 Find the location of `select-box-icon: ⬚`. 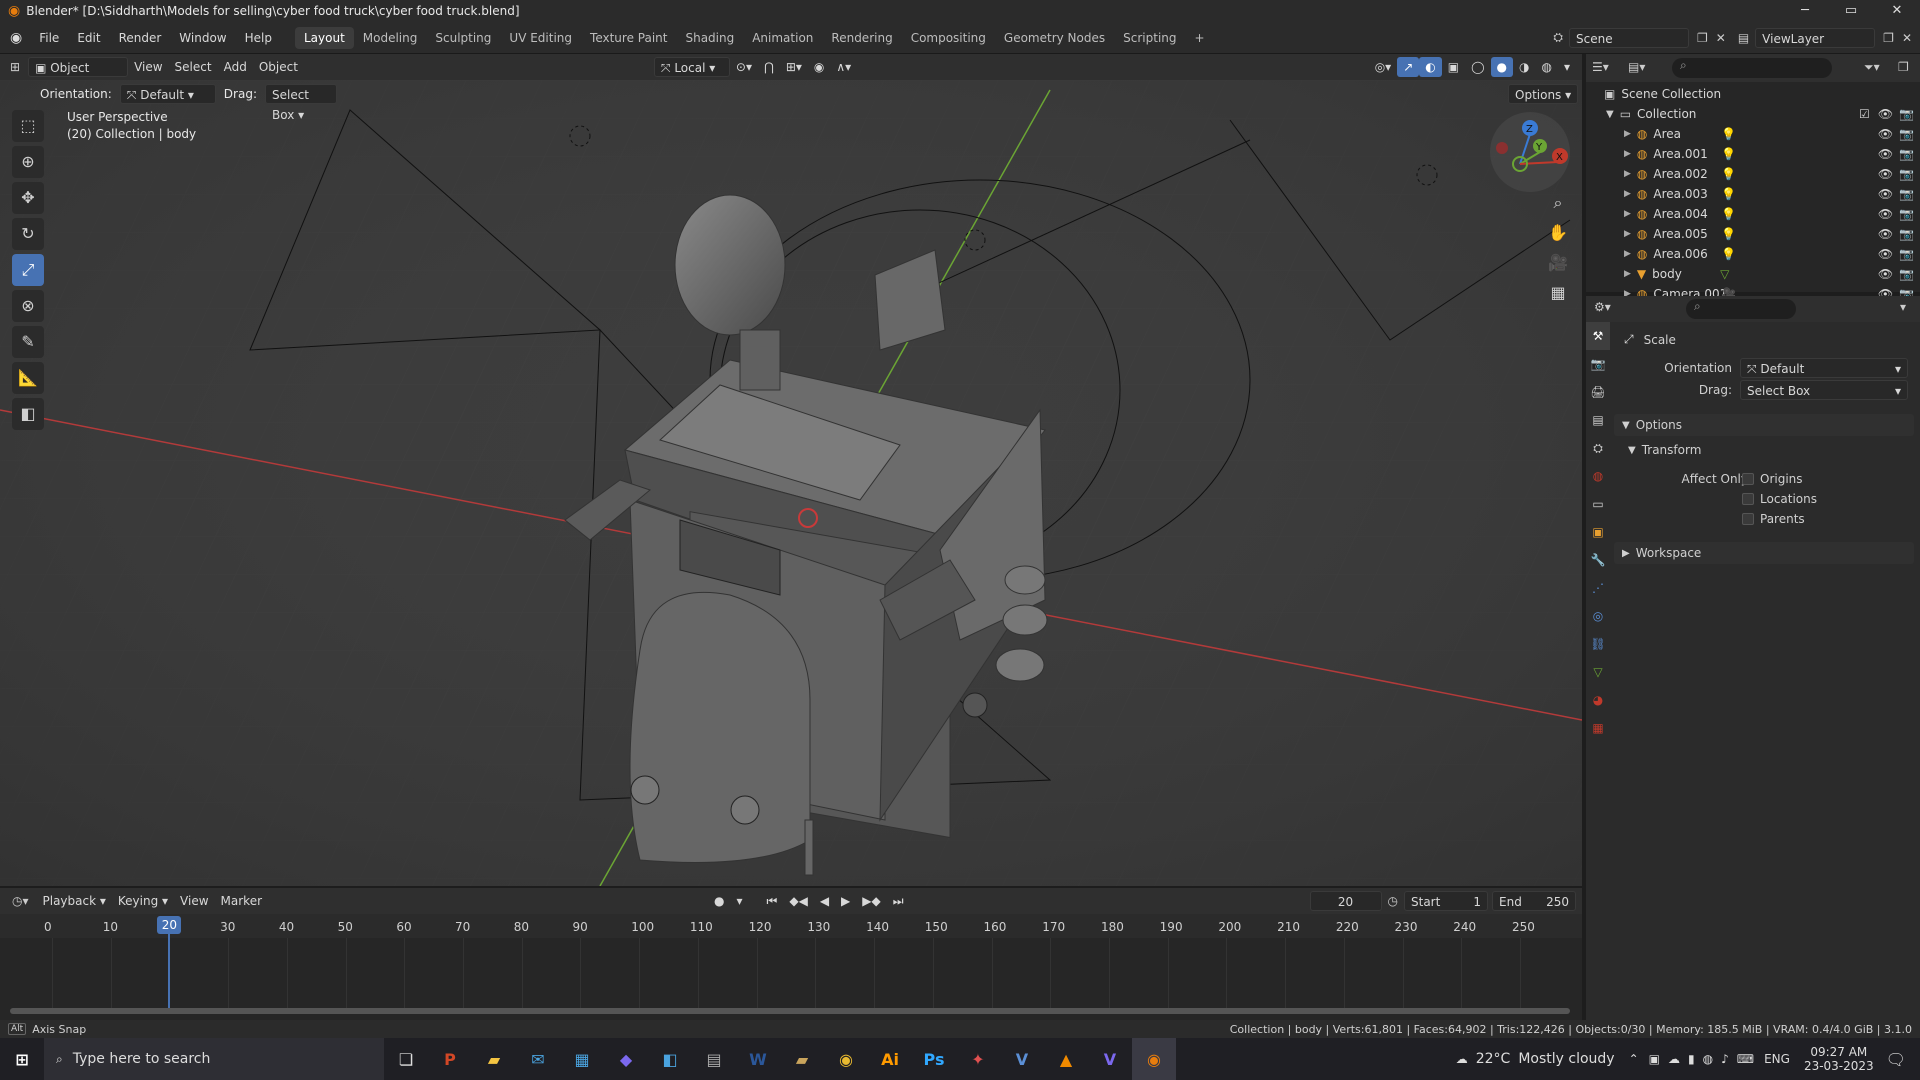

select-box-icon: ⬚ is located at coordinates (28, 126).